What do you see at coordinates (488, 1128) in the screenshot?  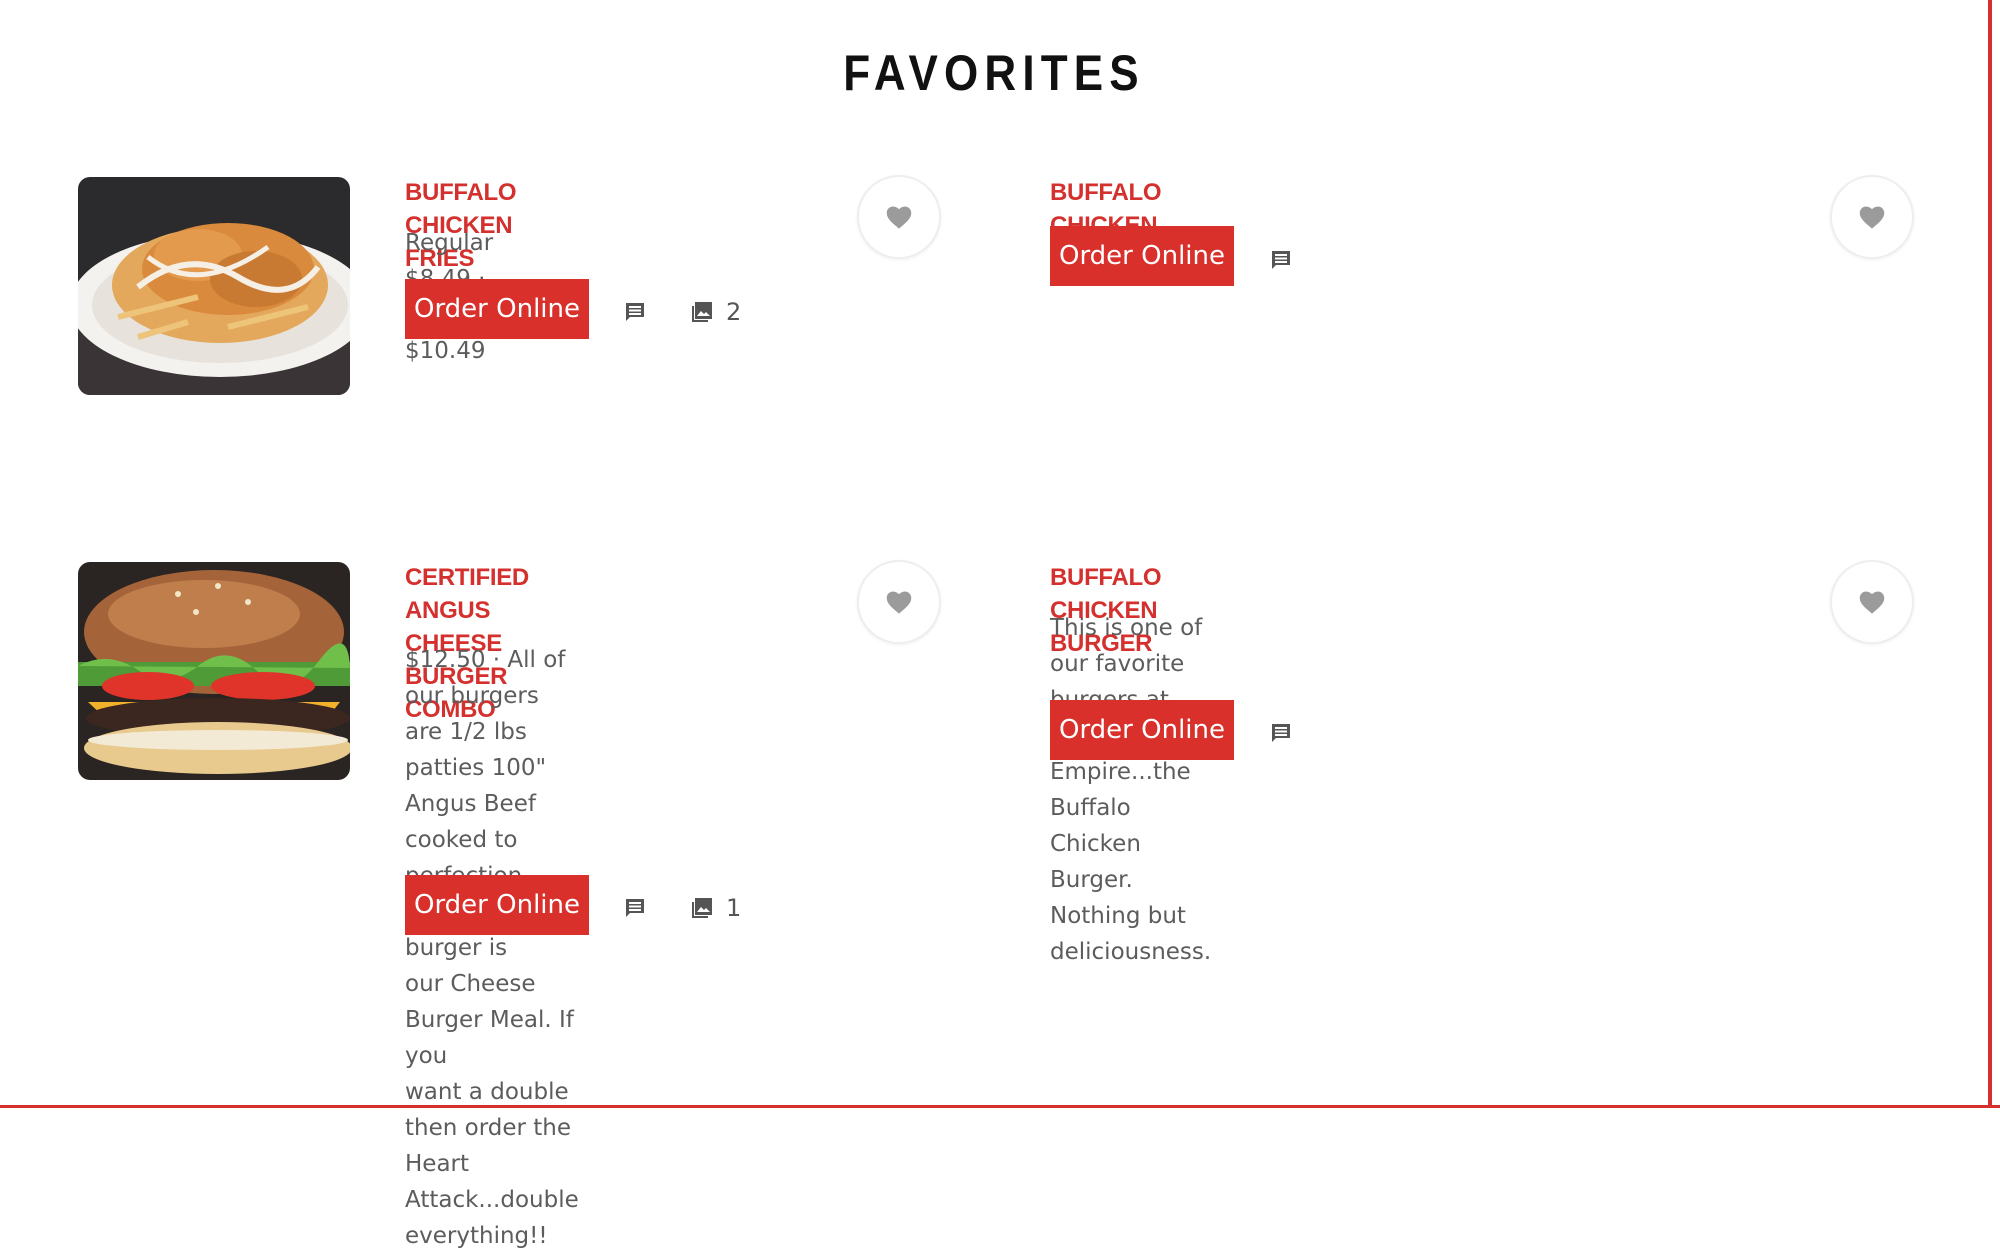 I see `description-line: want a double then order the Heart` at bounding box center [488, 1128].